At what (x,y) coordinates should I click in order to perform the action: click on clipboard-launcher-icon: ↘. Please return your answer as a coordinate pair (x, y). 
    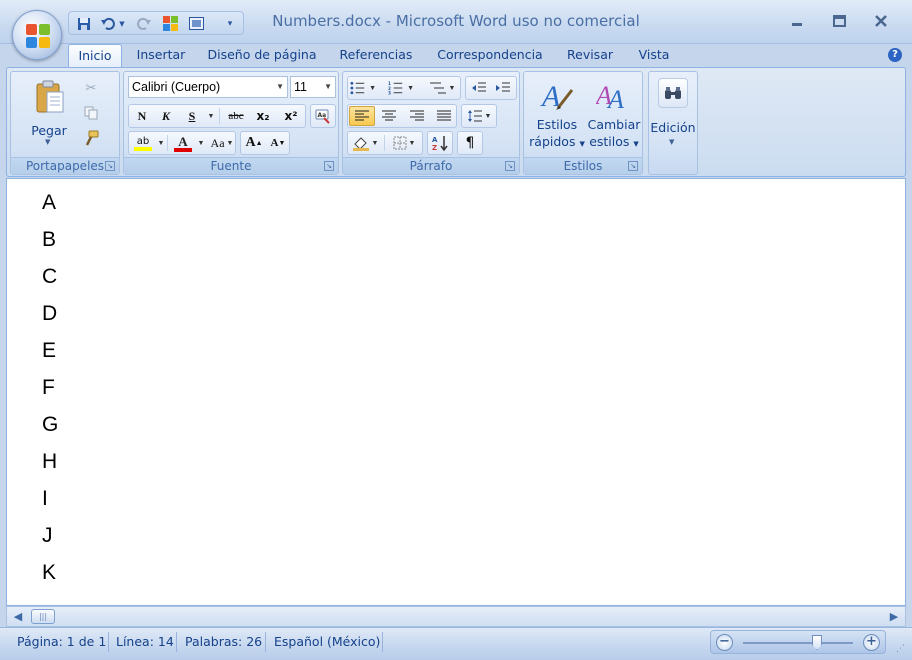
    Looking at the image, I should click on (110, 166).